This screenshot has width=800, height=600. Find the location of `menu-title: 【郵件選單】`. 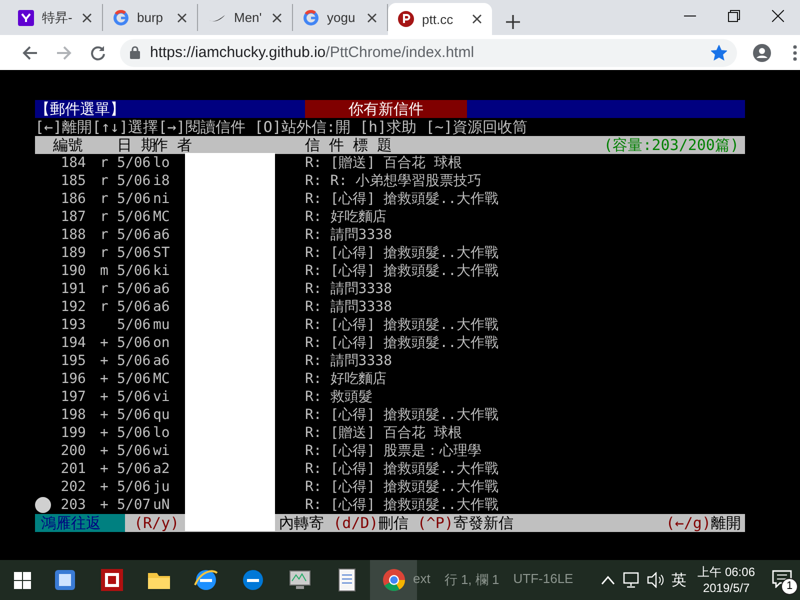

menu-title: 【郵件選單】 is located at coordinates (80, 109).